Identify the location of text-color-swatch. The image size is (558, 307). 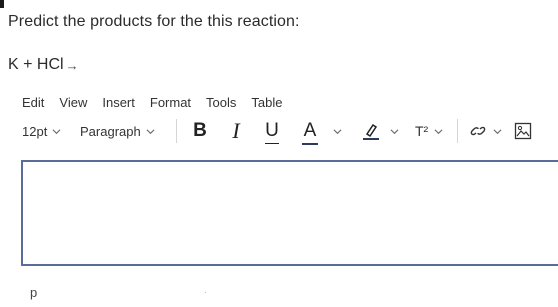
(310, 144).